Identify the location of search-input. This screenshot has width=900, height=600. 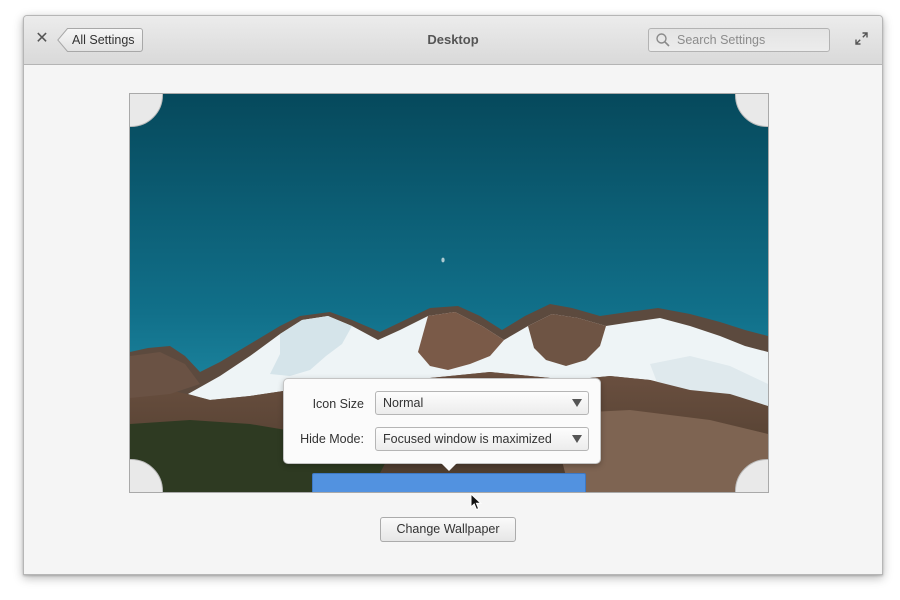
(751, 40).